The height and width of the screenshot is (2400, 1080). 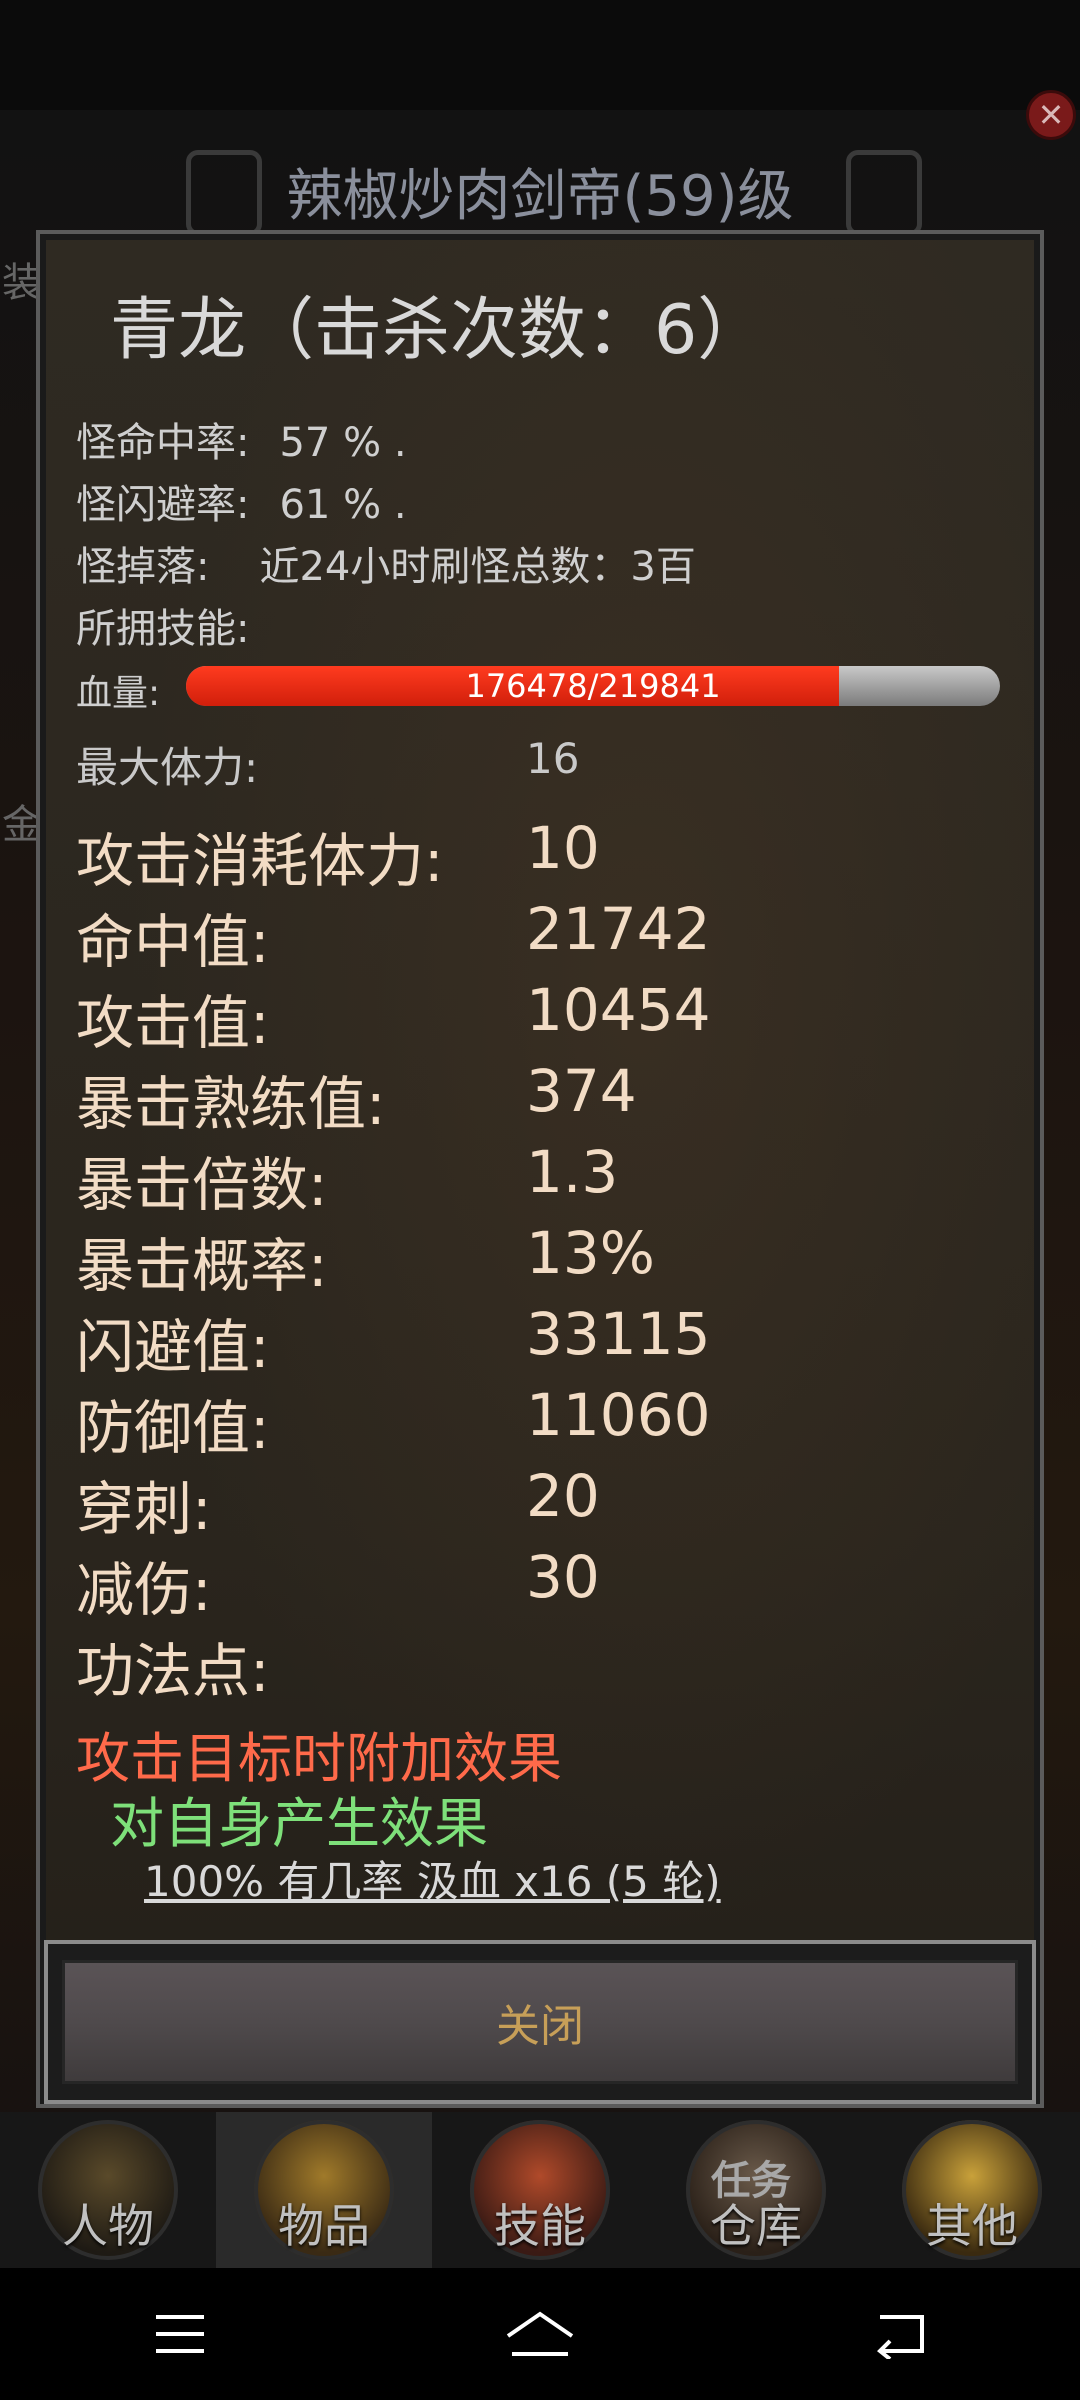 I want to click on skills-label: 所拥技能:, so click(x=163, y=629).